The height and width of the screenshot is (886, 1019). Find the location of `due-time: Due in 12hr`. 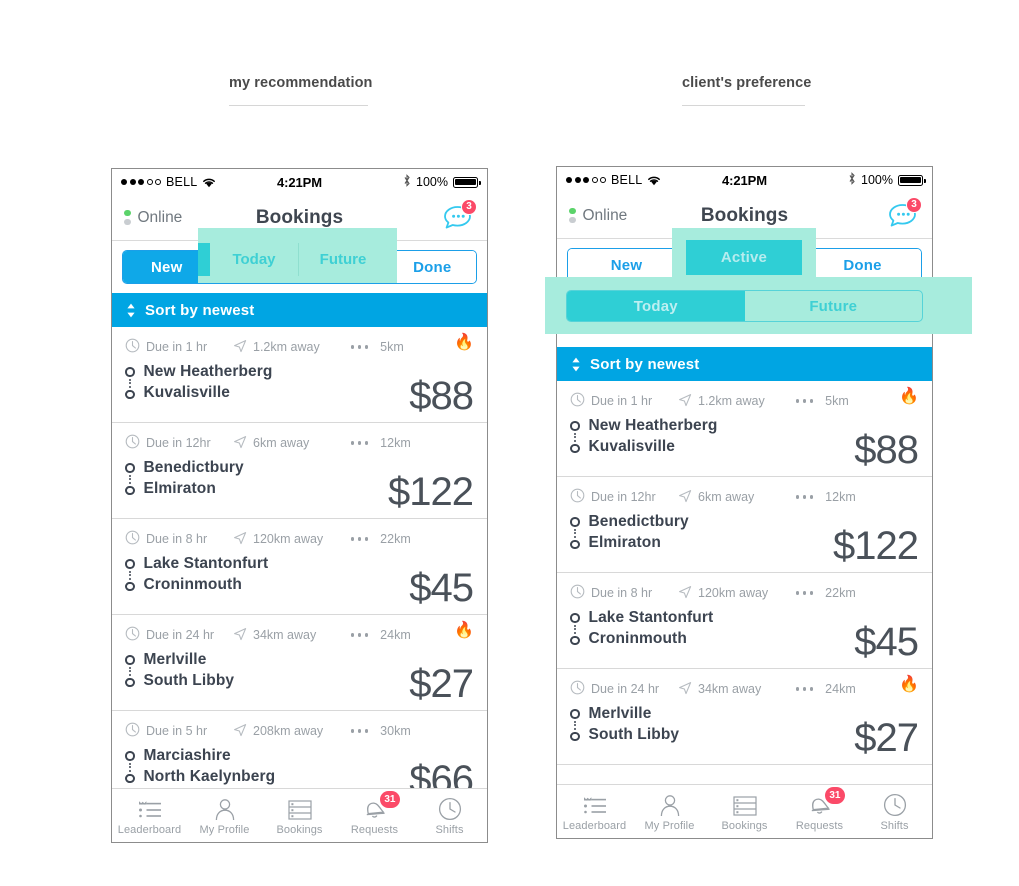

due-time: Due in 12hr is located at coordinates (624, 497).